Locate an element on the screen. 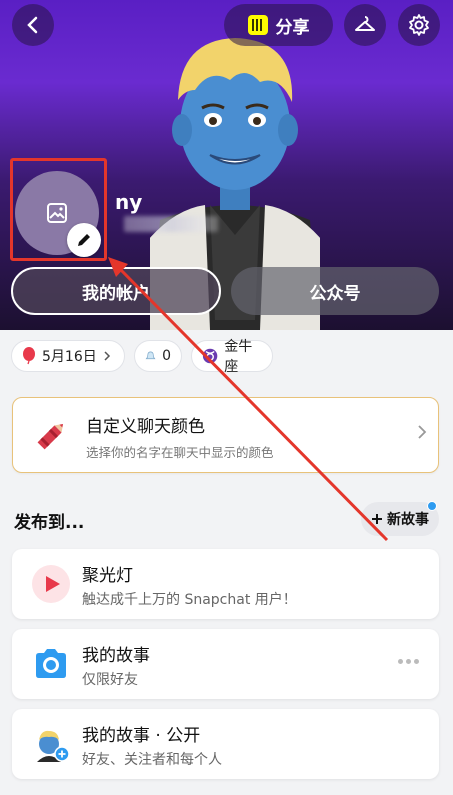 This screenshot has width=453, height=795. plus-icon is located at coordinates (377, 519).